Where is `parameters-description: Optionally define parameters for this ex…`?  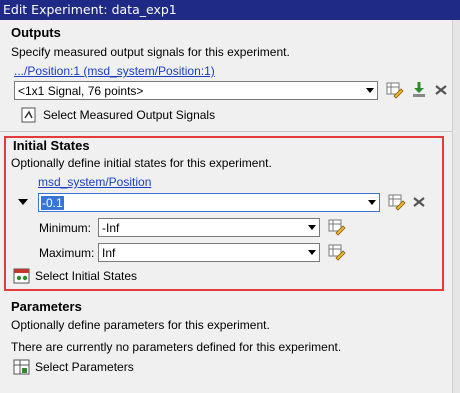
parameters-description: Optionally define parameters for this ex… is located at coordinates (140, 325).